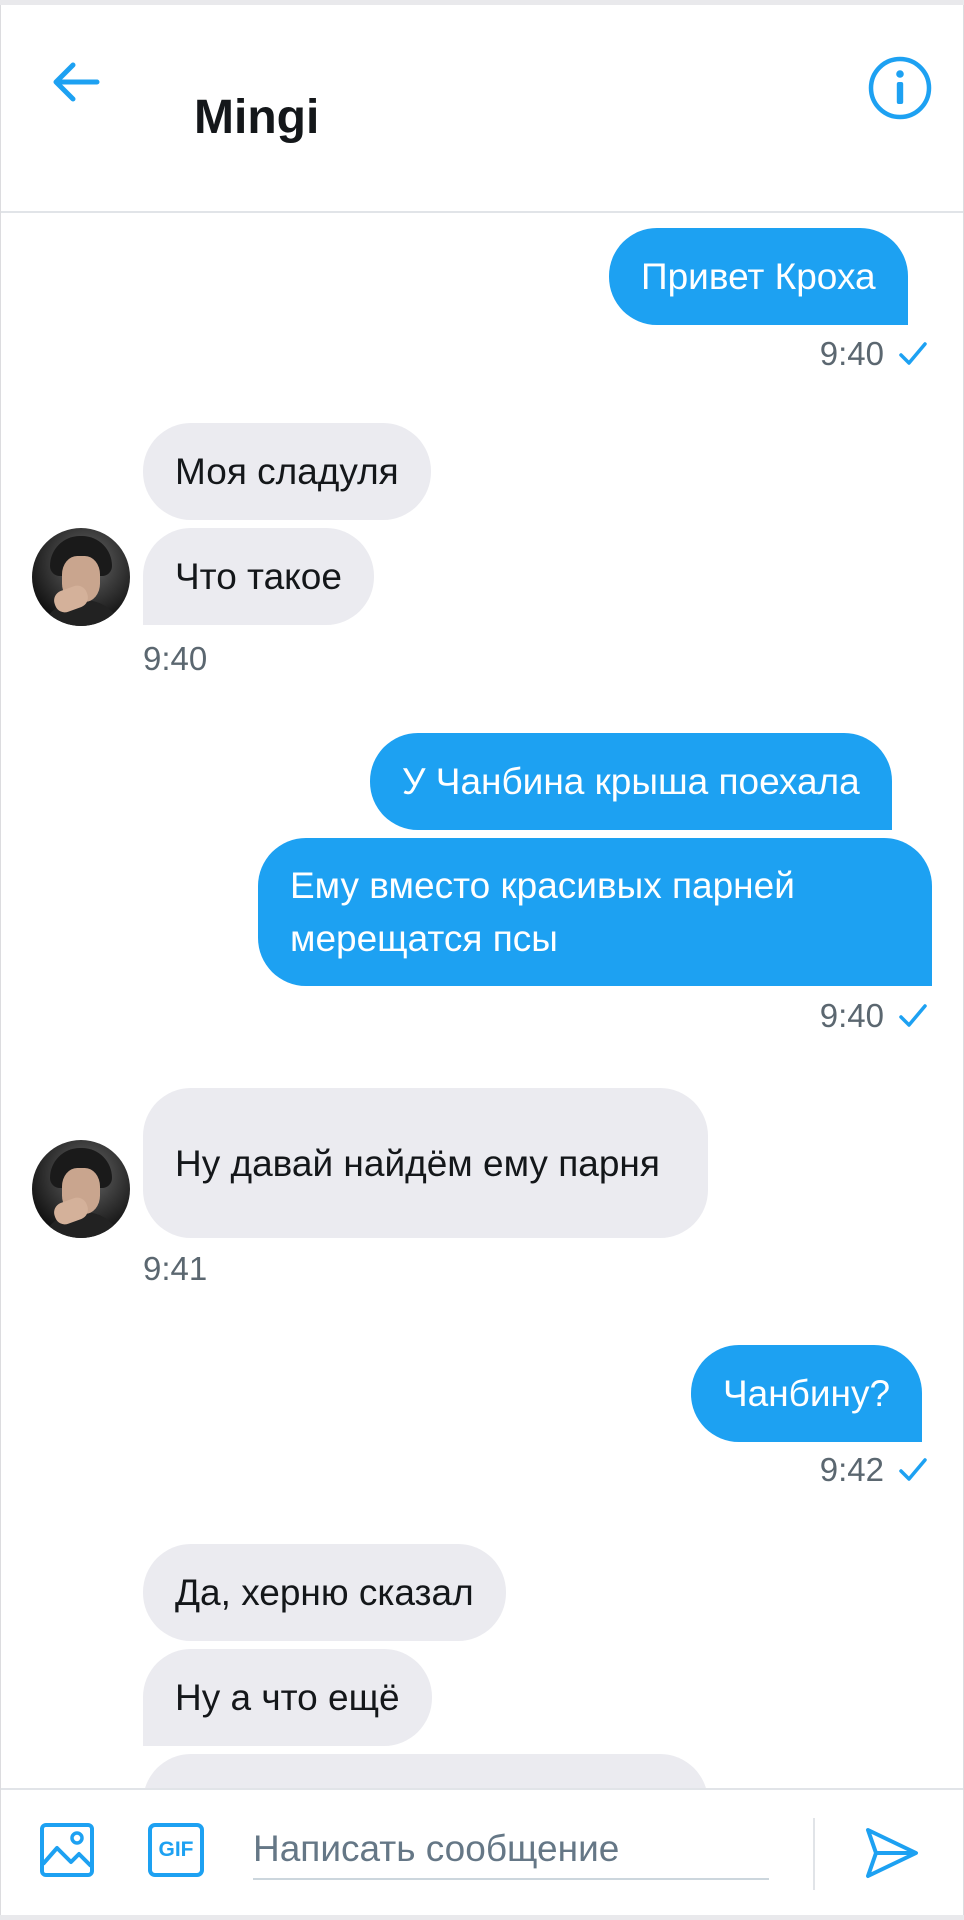  I want to click on send-icon, so click(892, 1853).